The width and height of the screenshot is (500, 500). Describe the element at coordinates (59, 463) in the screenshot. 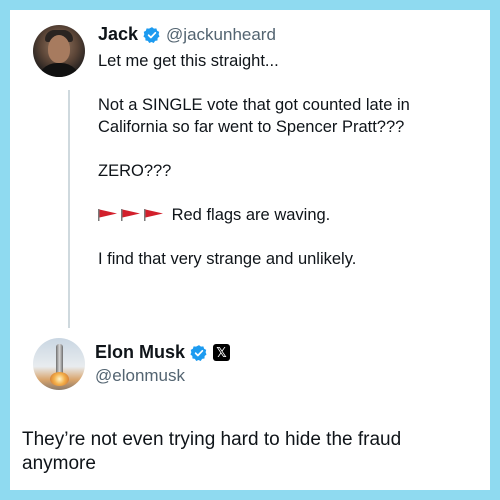

I see `reply-line: anymore` at that location.